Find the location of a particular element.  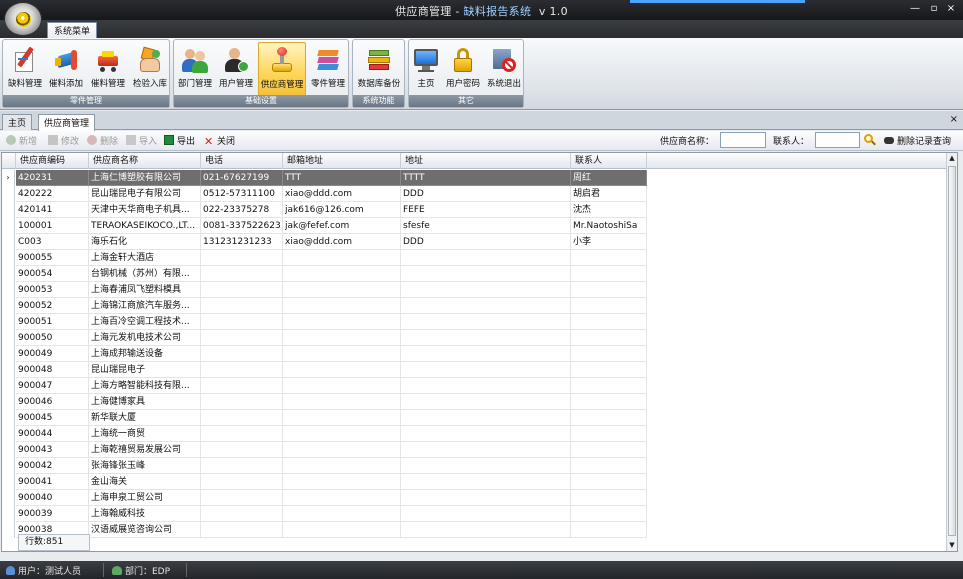

table-cell: 0512-57311100 is located at coordinates (242, 194).